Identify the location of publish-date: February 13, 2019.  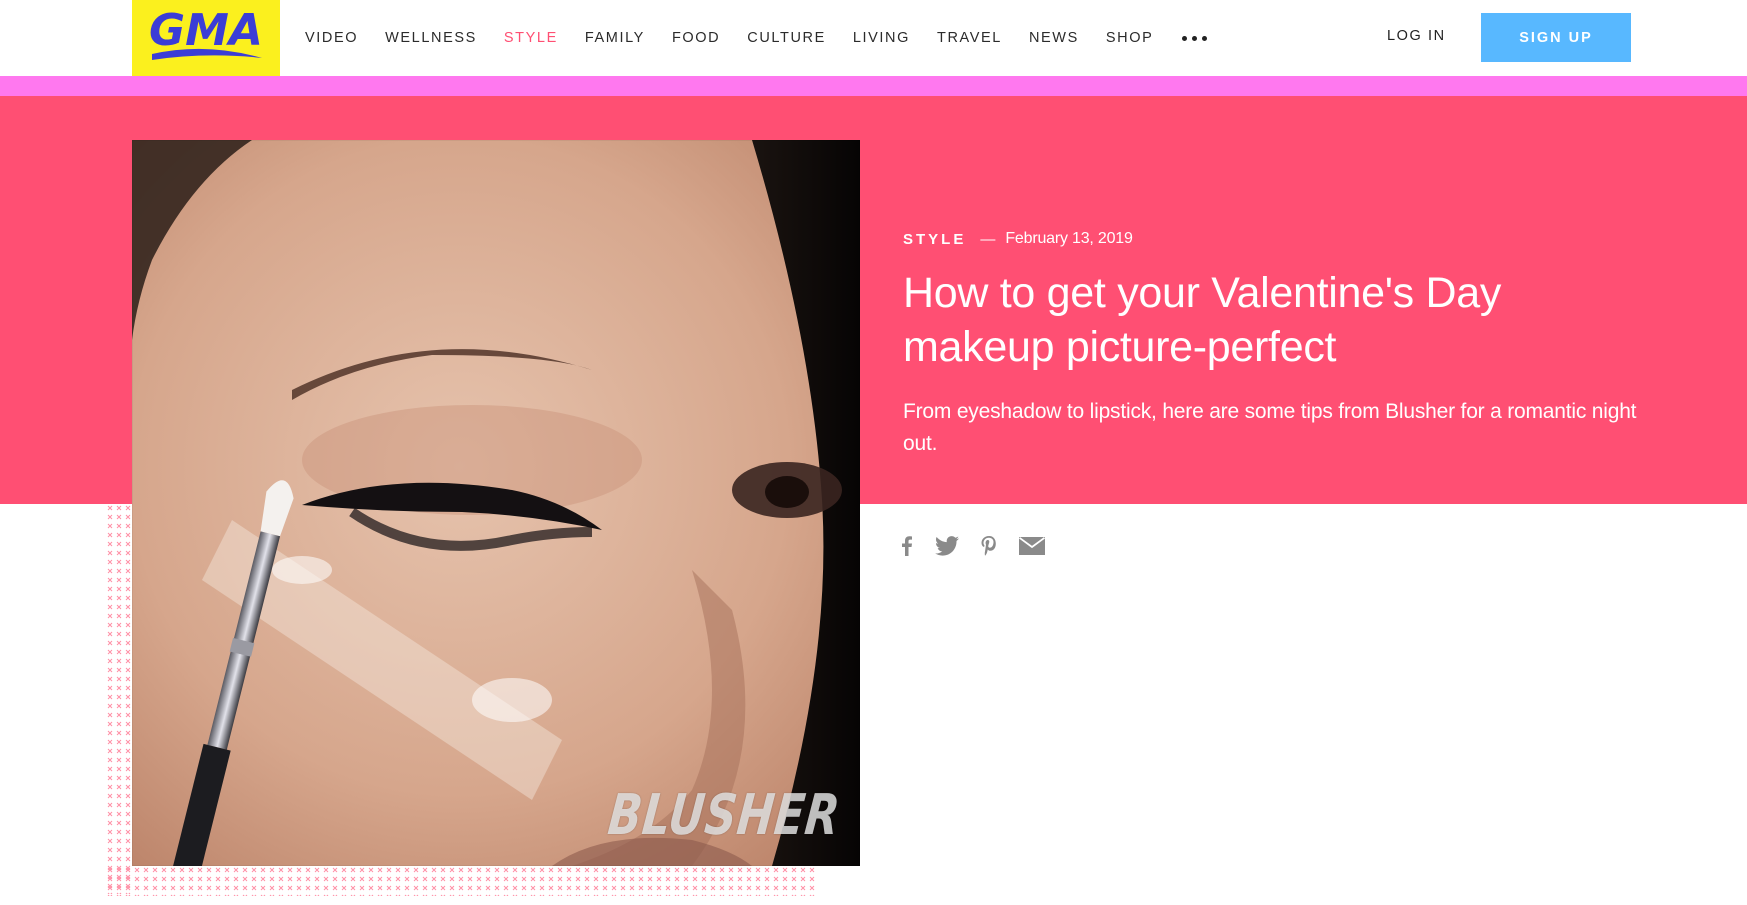
(1069, 238).